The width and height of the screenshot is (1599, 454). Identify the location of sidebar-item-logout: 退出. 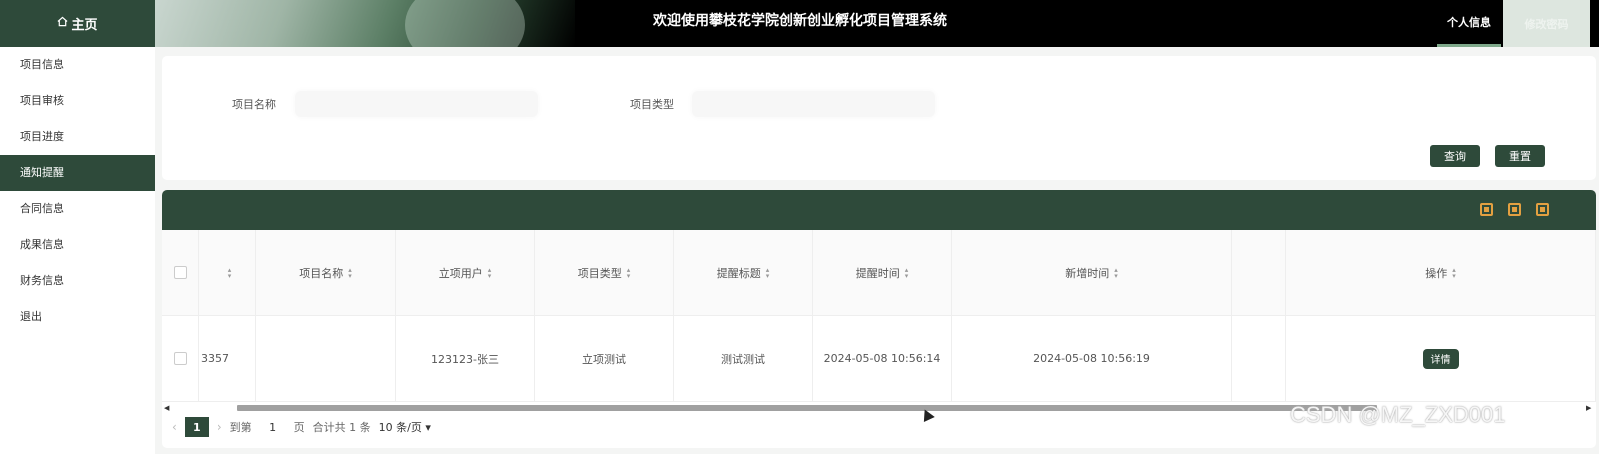
(77, 317).